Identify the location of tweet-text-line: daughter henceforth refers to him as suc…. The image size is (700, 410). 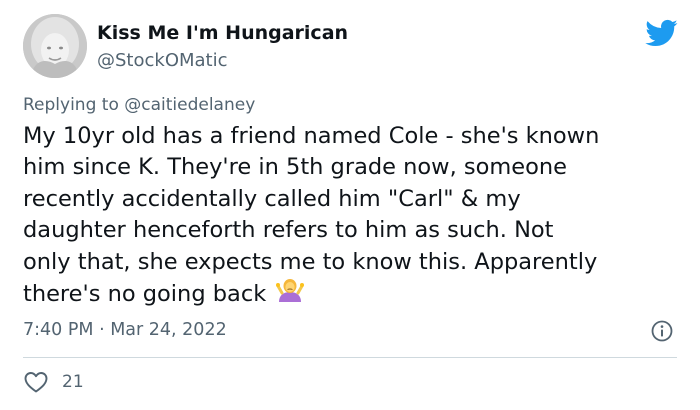
(288, 230).